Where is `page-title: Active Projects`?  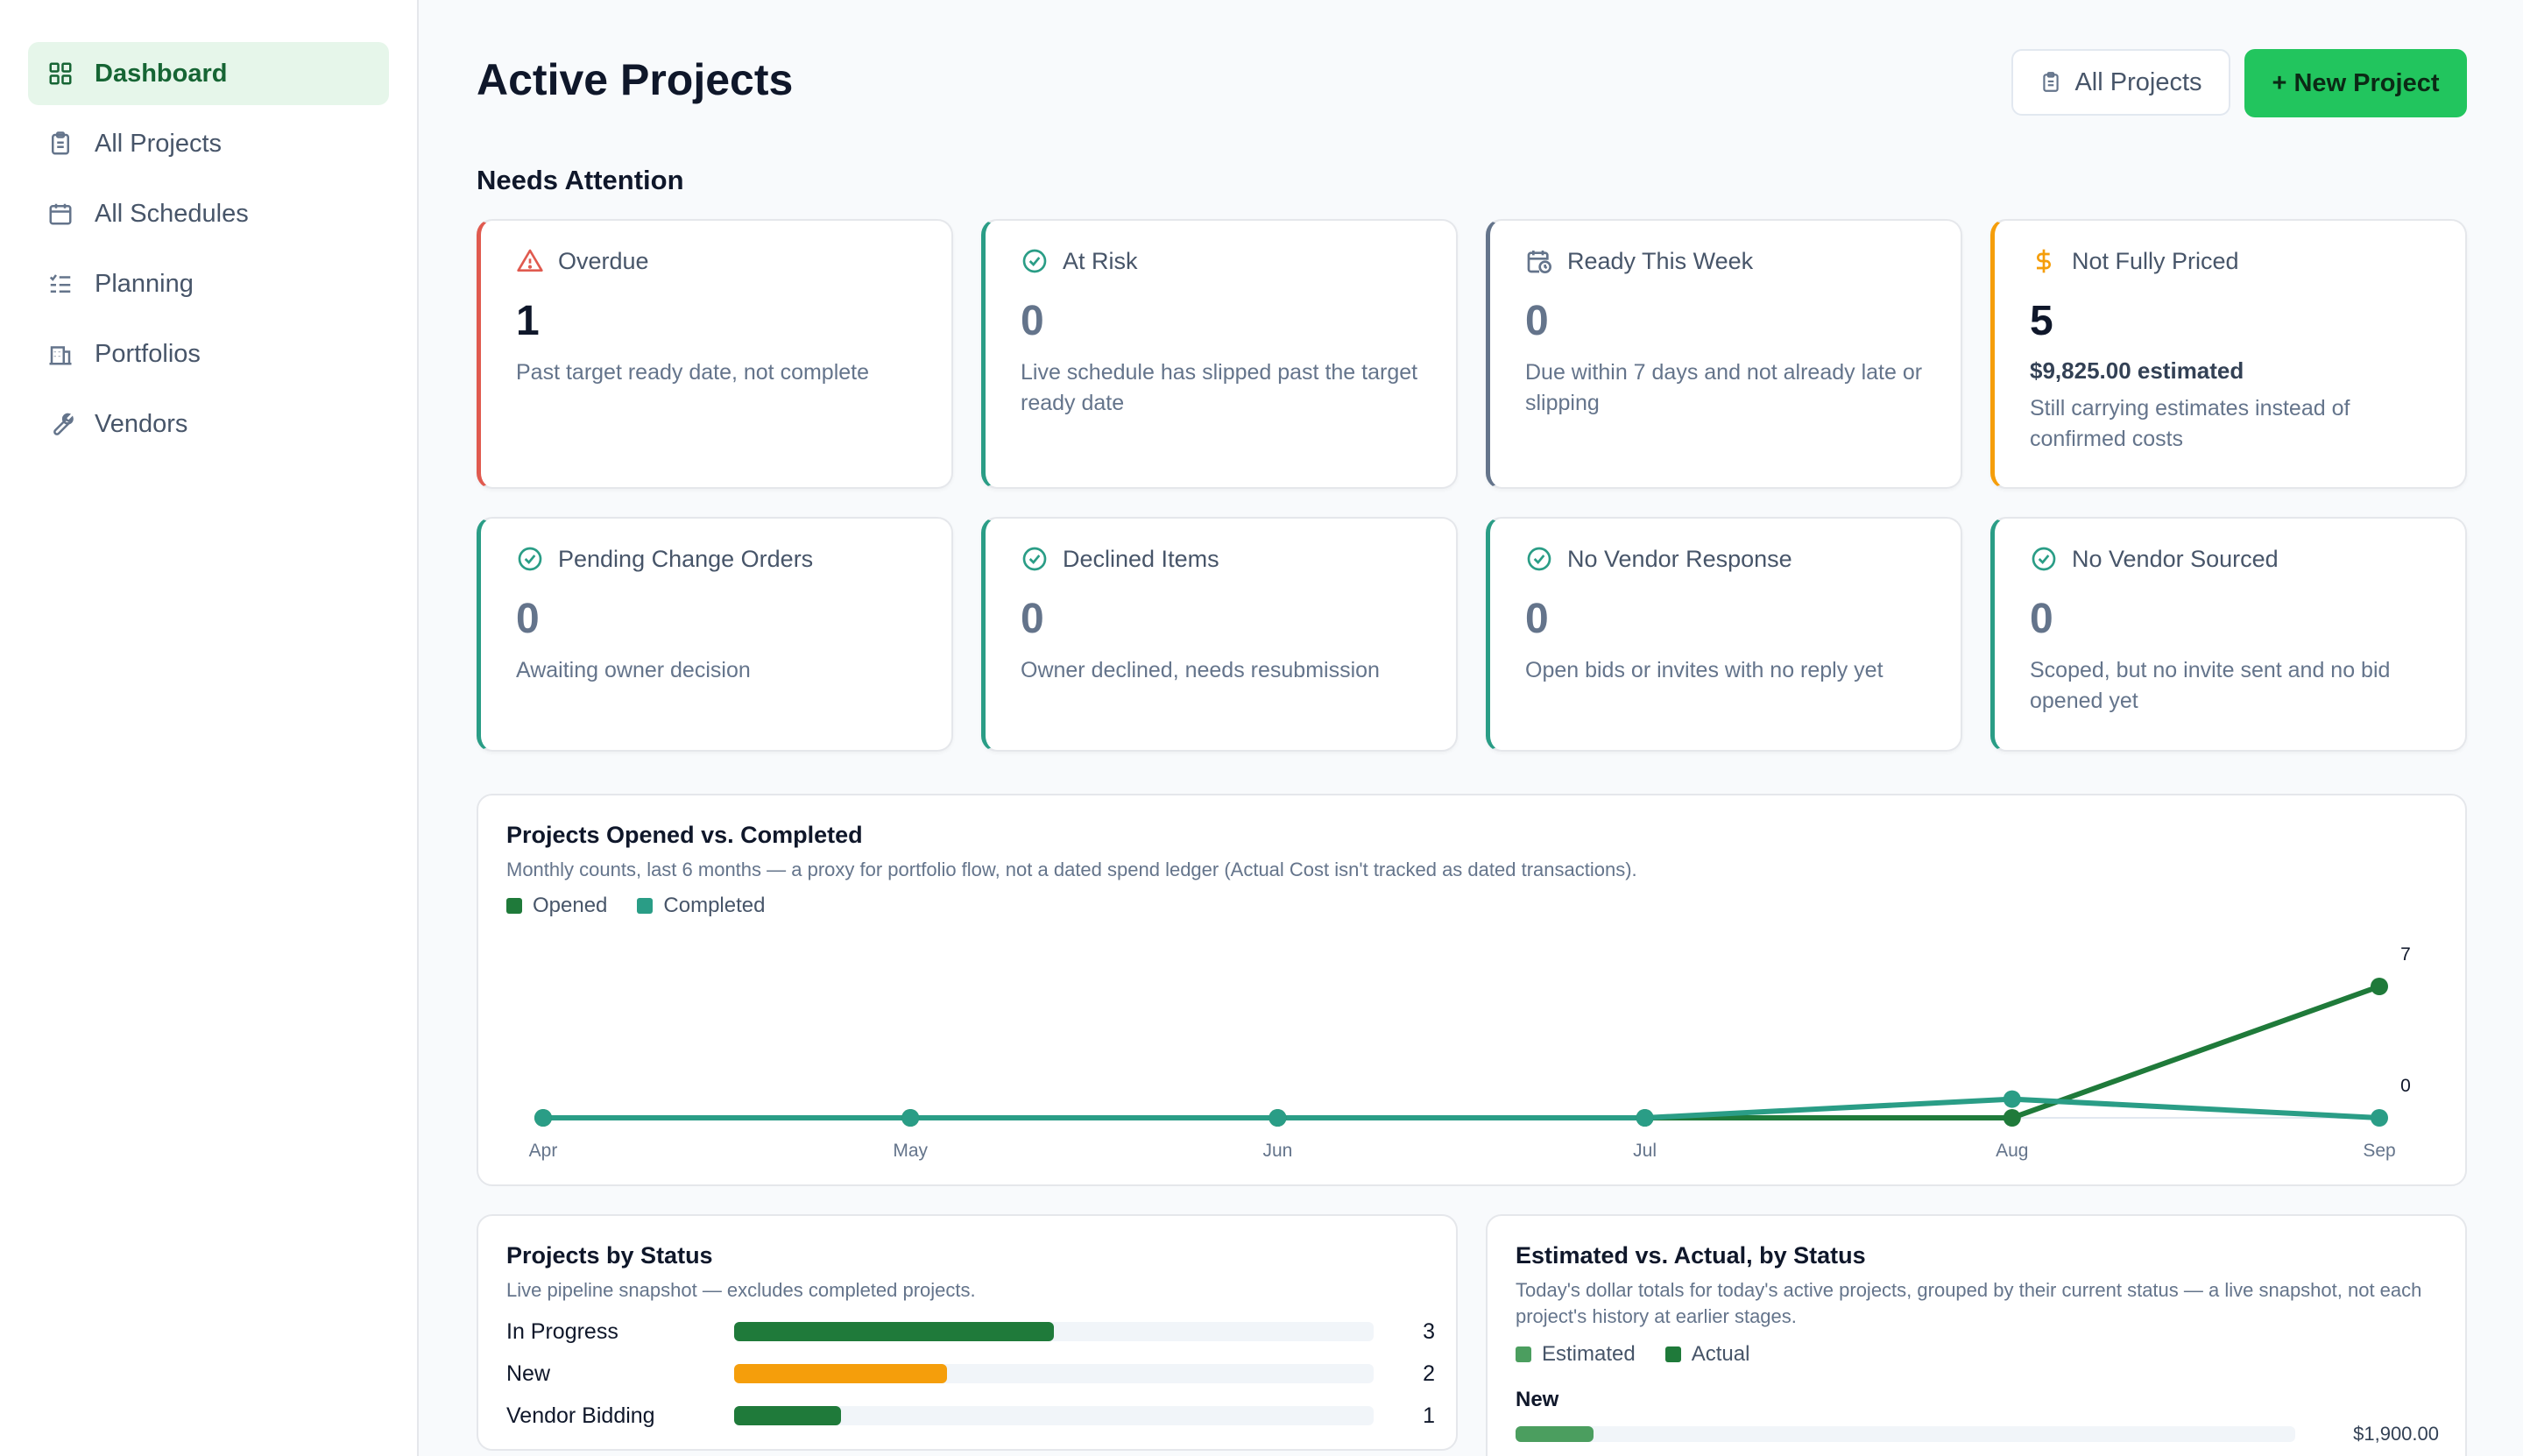 page-title: Active Projects is located at coordinates (635, 79).